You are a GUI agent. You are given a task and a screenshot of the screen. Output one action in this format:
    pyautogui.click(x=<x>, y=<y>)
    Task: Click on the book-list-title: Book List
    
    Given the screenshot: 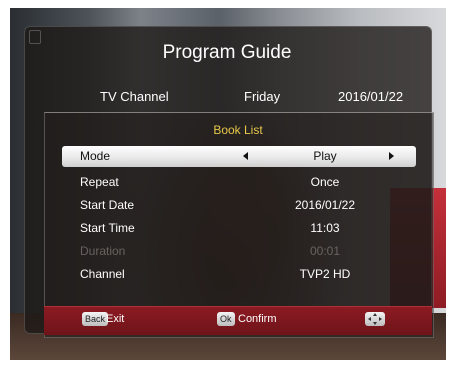 What is the action you would take?
    pyautogui.click(x=238, y=130)
    